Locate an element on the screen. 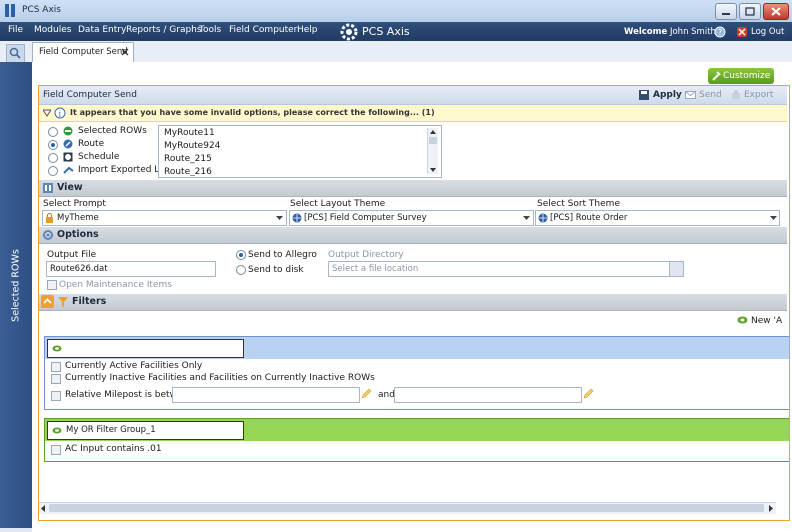  close-window-button is located at coordinates (776, 11).